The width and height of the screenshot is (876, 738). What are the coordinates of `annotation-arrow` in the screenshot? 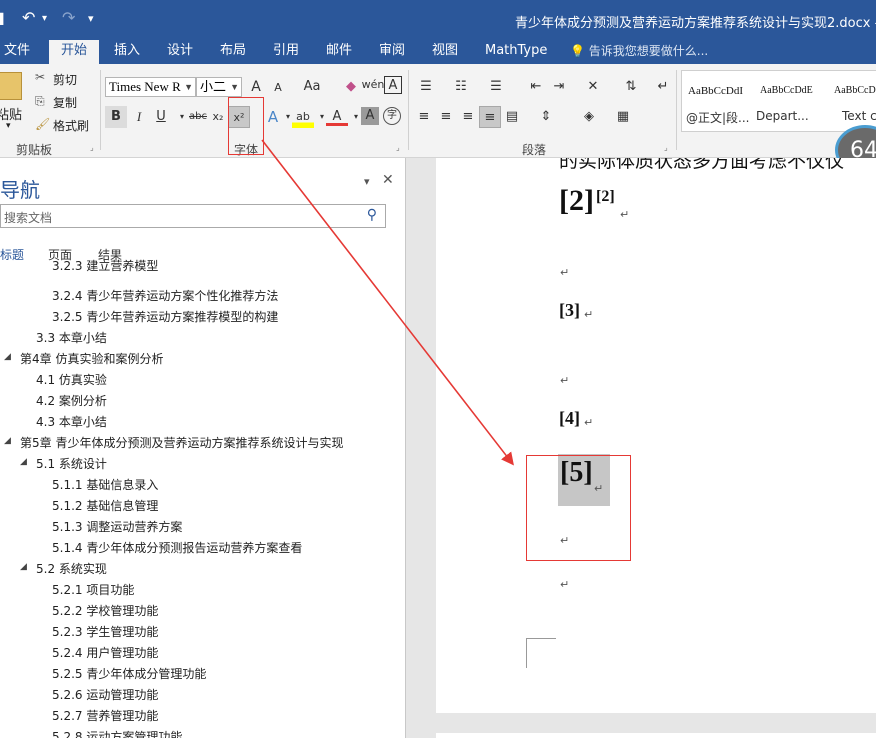 It's located at (387, 302).